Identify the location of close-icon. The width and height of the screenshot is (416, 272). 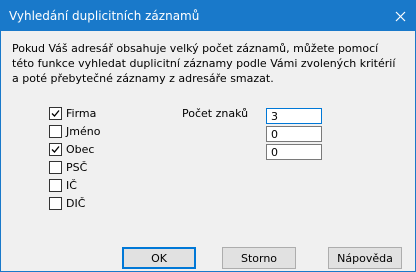
(400, 16).